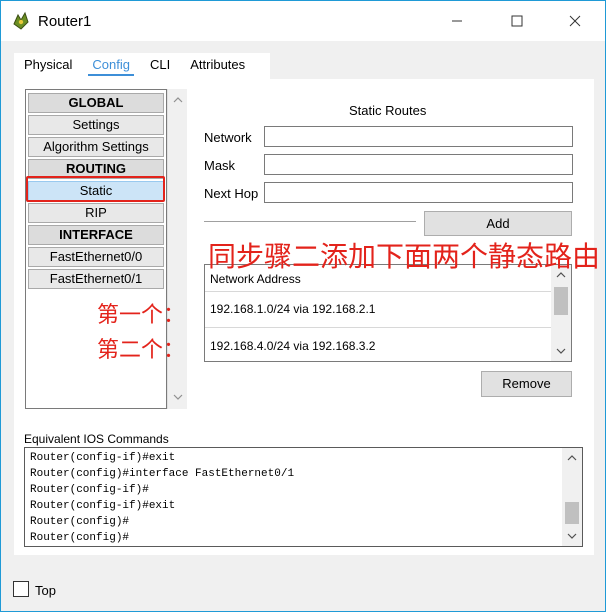 This screenshot has width=606, height=612. Describe the element at coordinates (96, 147) in the screenshot. I see `nav-item-algorithm-settings: Algorithm Settings` at that location.